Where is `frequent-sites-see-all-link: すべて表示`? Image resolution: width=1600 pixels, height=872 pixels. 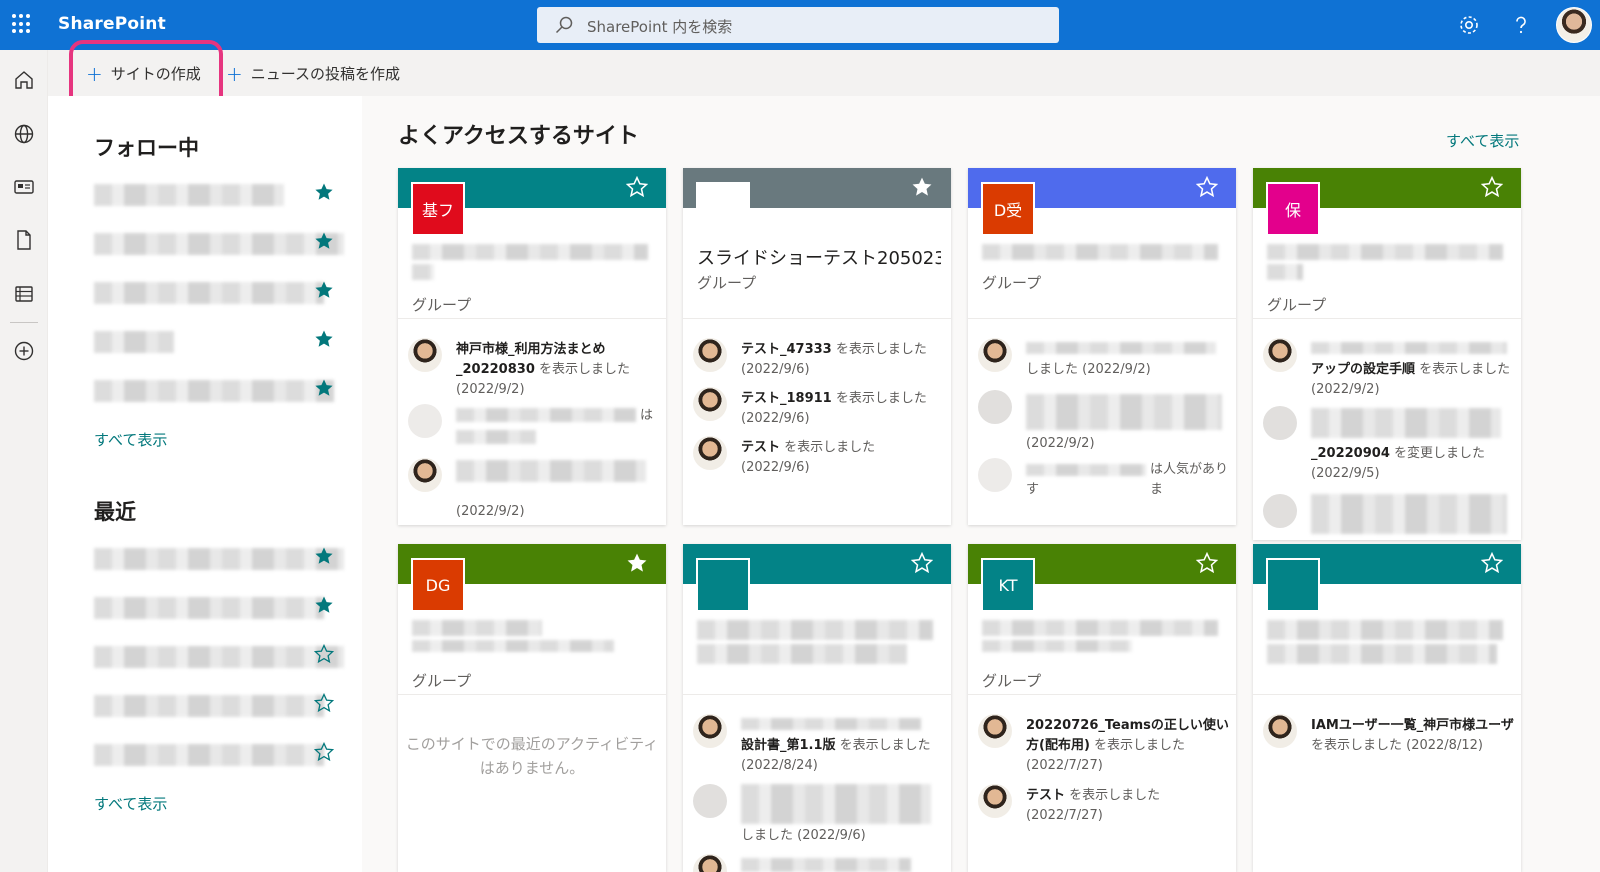
frequent-sites-see-all-link: すべて表示 is located at coordinates (1482, 140).